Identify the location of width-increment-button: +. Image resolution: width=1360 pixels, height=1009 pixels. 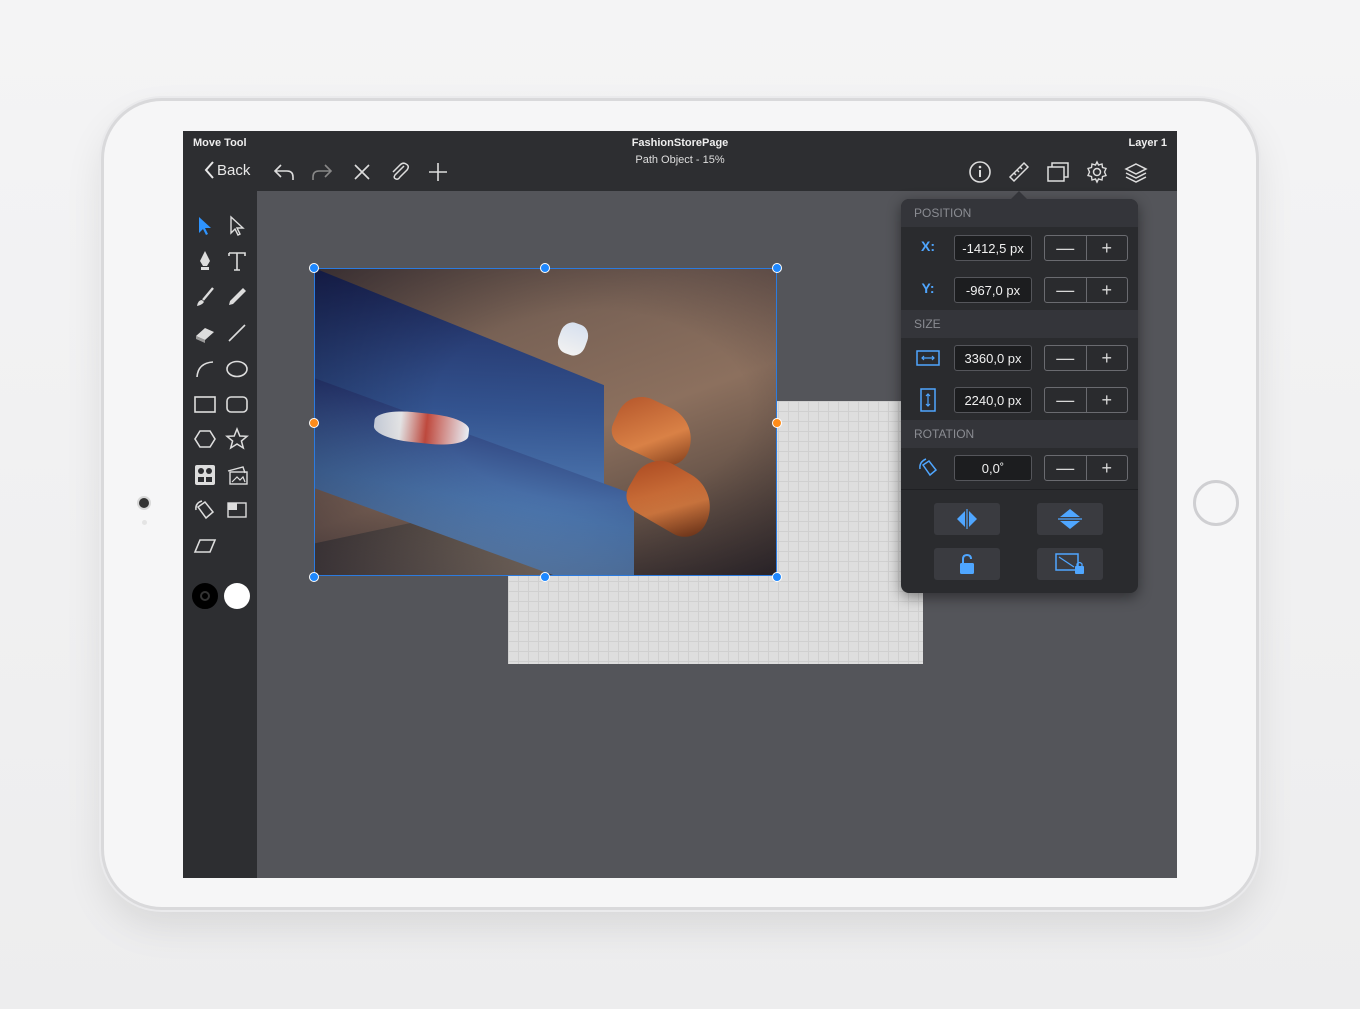
(1107, 358).